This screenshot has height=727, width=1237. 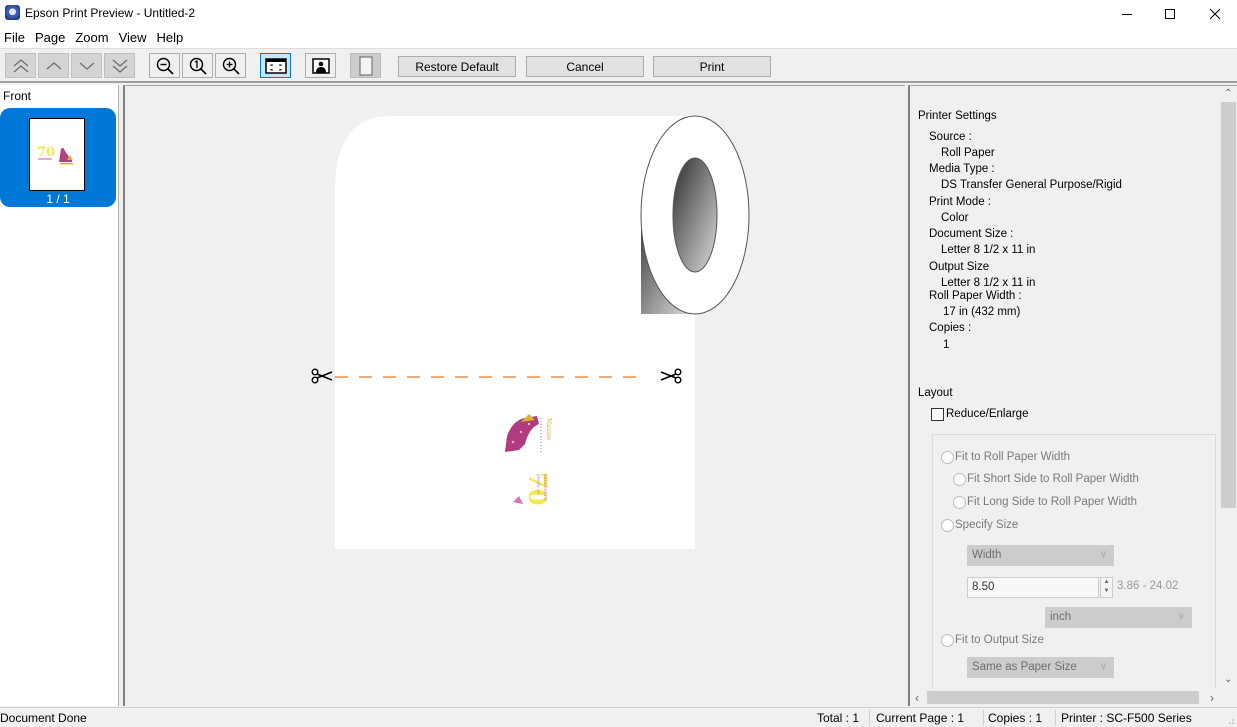 What do you see at coordinates (959, 479) in the screenshot?
I see `fit-short-side-radio` at bounding box center [959, 479].